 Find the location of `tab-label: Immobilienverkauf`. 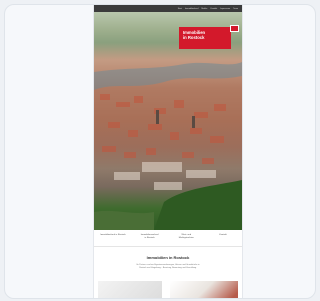

tab-label: Immobilienverkauf is located at coordinates (149, 235).